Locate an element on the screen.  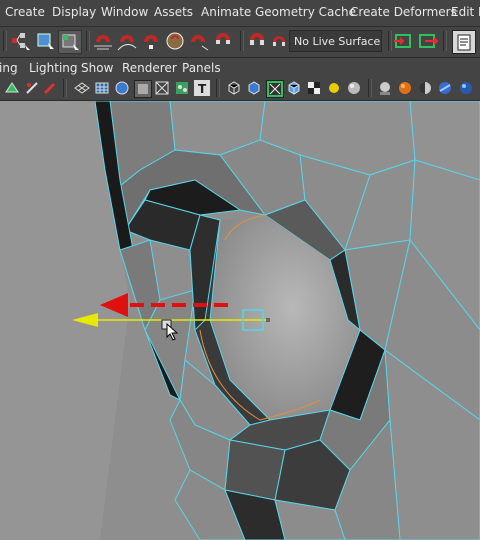
snap-to-point-icon is located at coordinates (151, 41).